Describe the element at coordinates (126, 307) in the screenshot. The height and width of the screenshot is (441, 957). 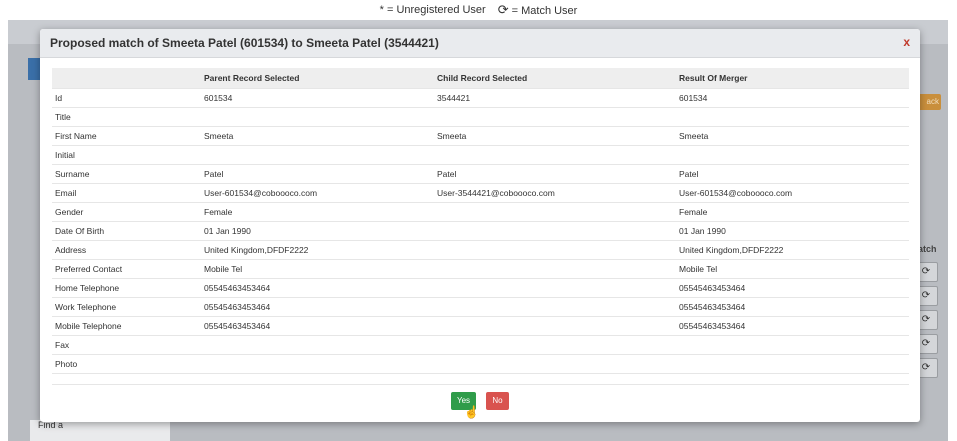
I see `row-field-label: Work Telephone` at that location.